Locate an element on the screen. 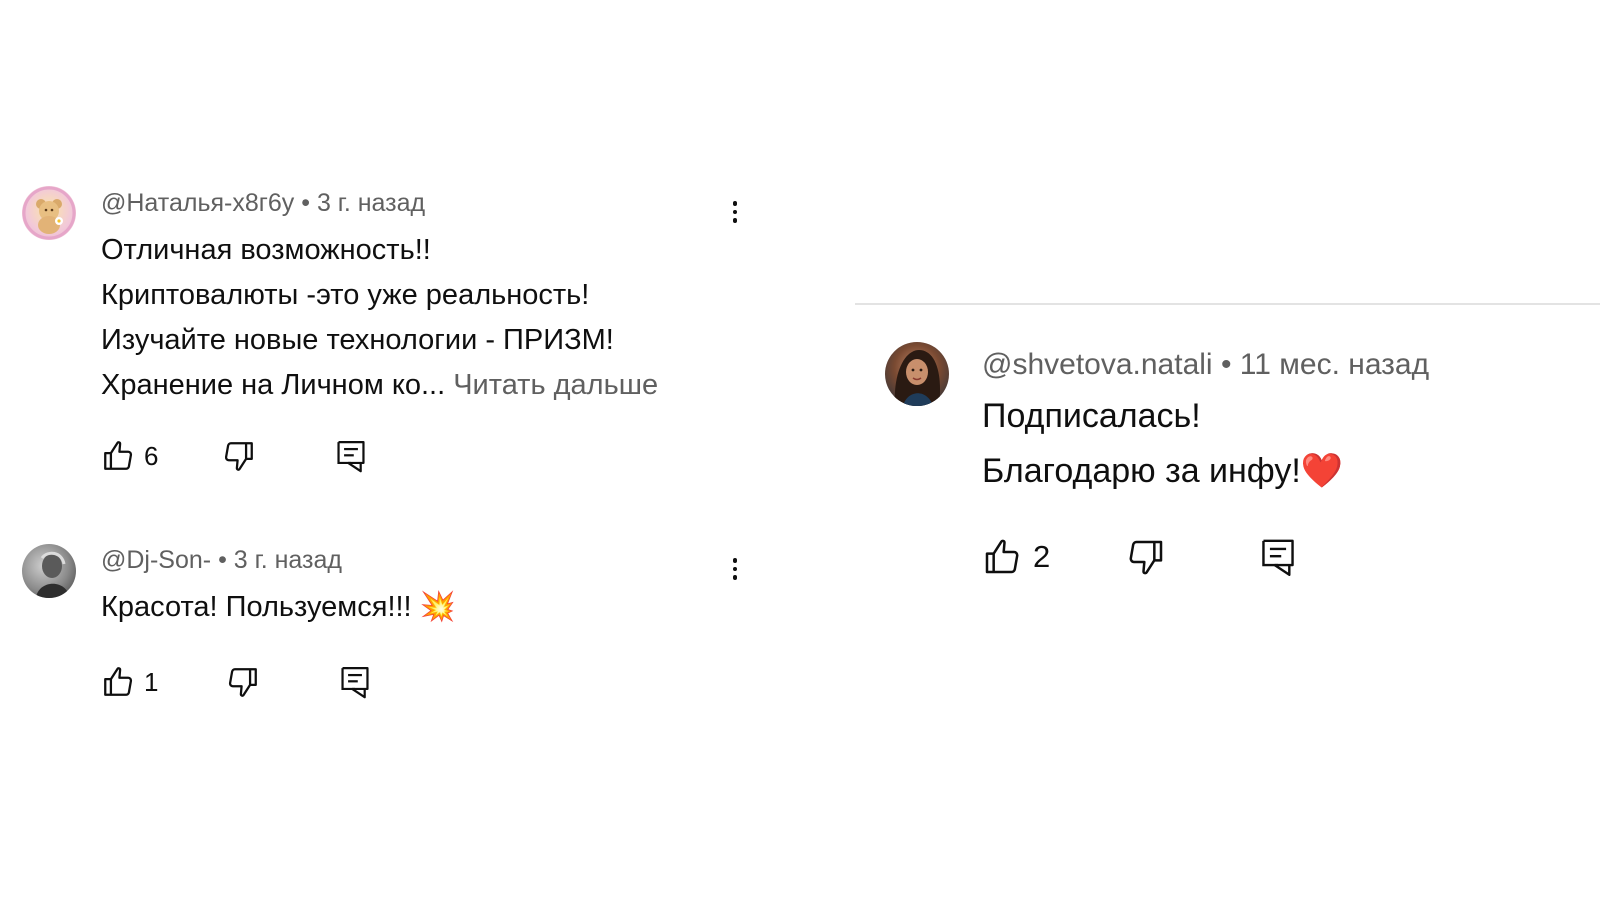 This screenshot has width=1600, height=900. comment-line: Изучайте новые технологии - ПРИЗМ! is located at coordinates (357, 340).